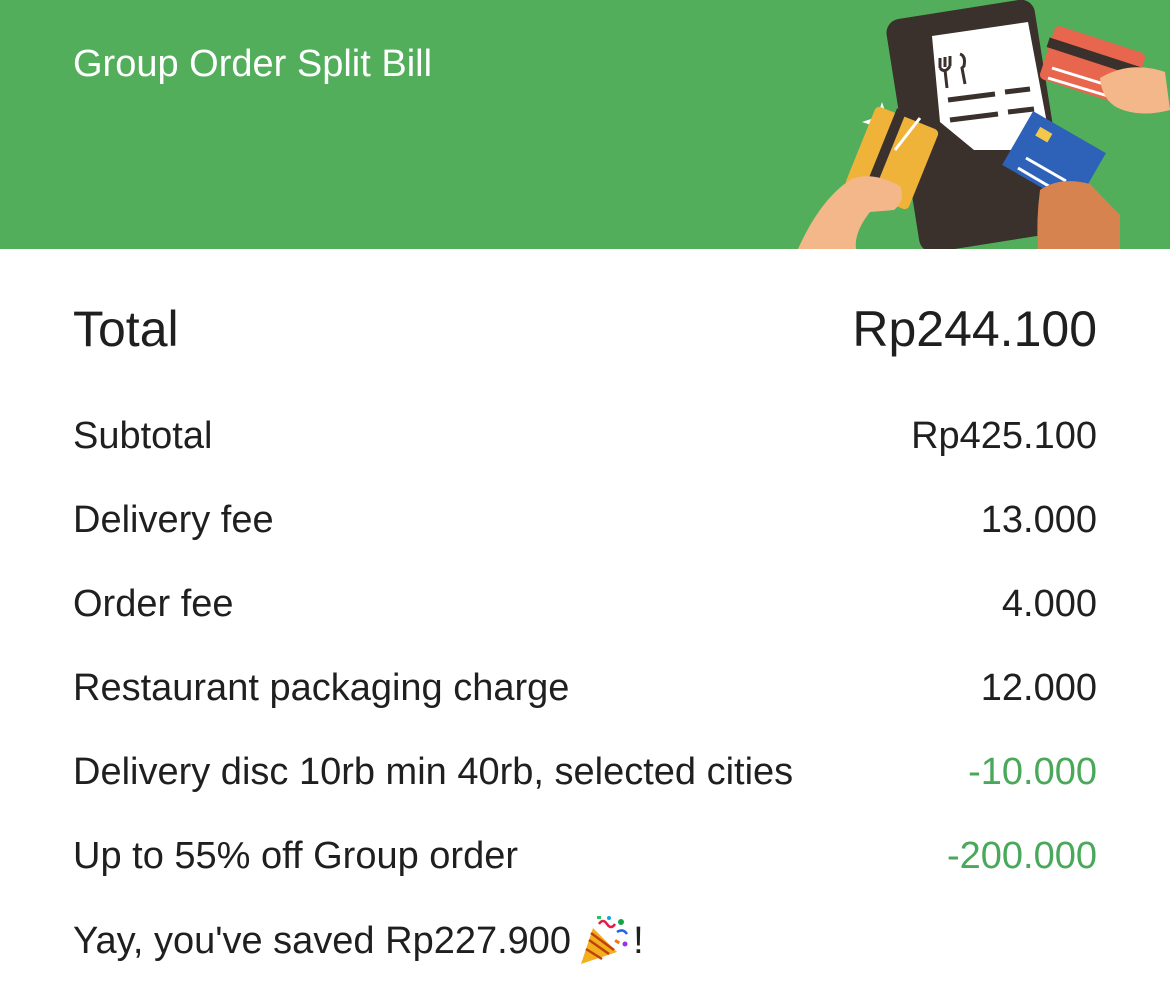  Describe the element at coordinates (143, 435) in the screenshot. I see `line-item-label: Subtotal` at that location.